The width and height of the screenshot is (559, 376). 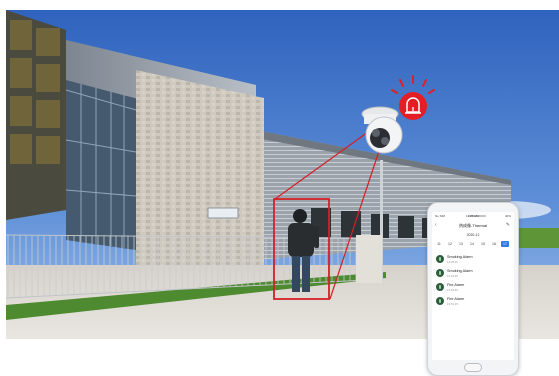 I want to click on app-nav-bar: ‹ 热成像-Thermal ✎, so click(x=473, y=226).